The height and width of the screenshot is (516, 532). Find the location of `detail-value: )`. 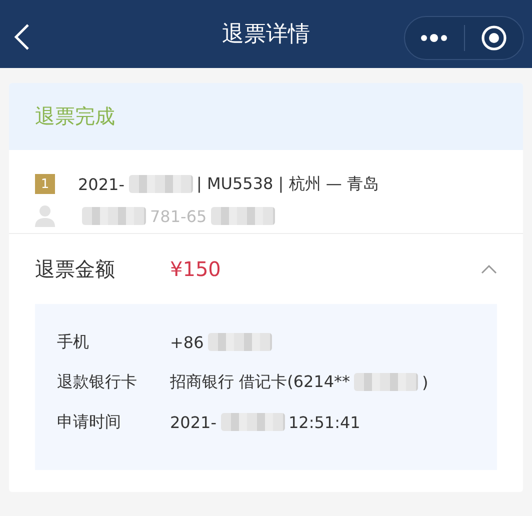

detail-value: ) is located at coordinates (425, 382).